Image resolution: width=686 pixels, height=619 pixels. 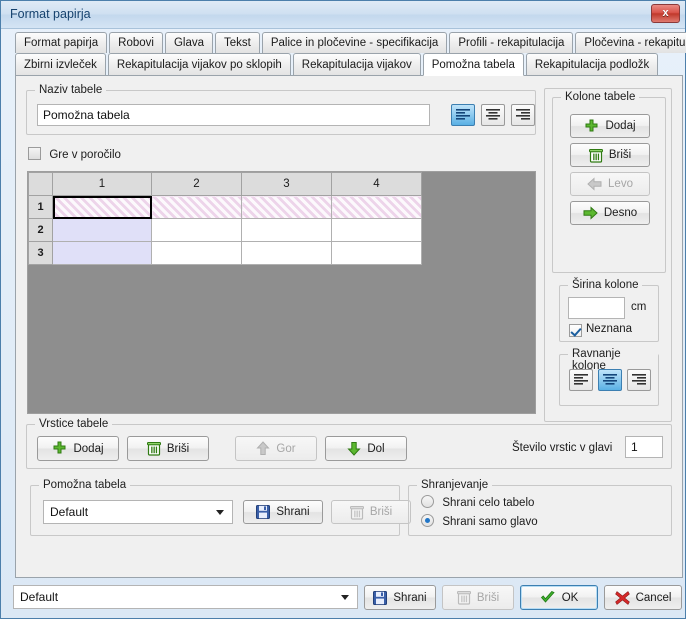 What do you see at coordinates (610, 213) in the screenshot?
I see `move-column-right-button: Desno` at bounding box center [610, 213].